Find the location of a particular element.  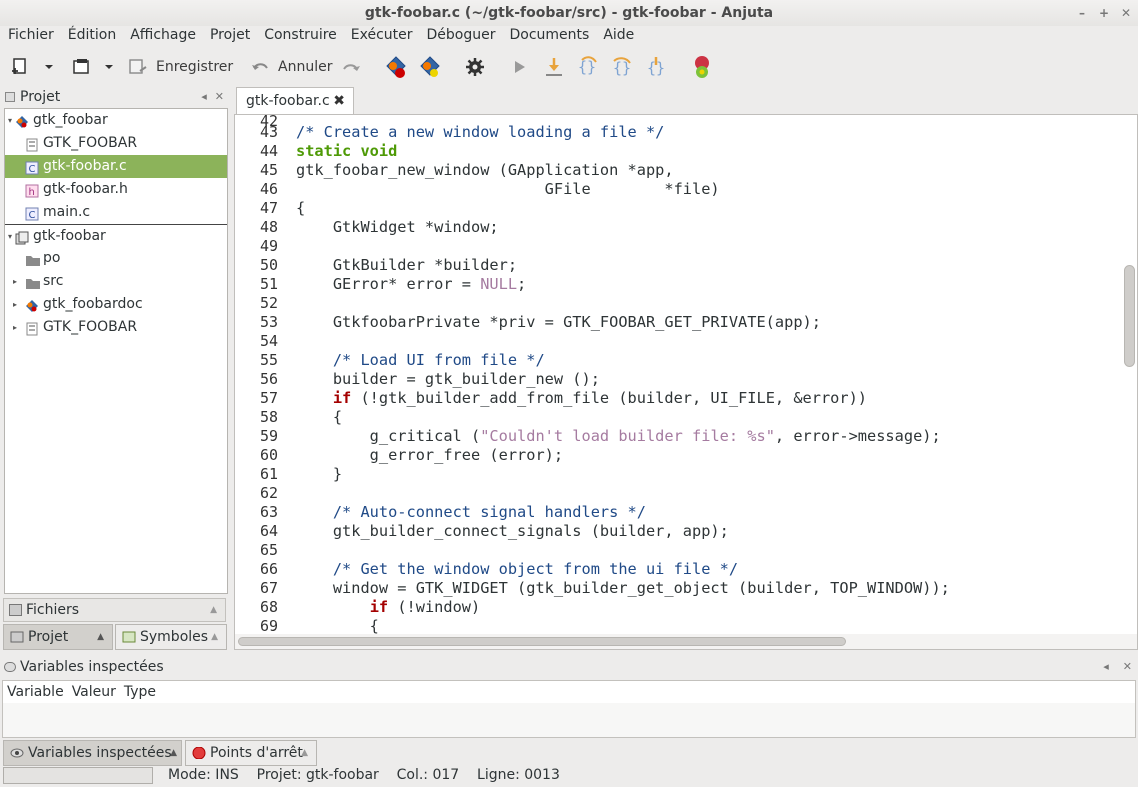

open-dropdown is located at coordinates (109, 67).